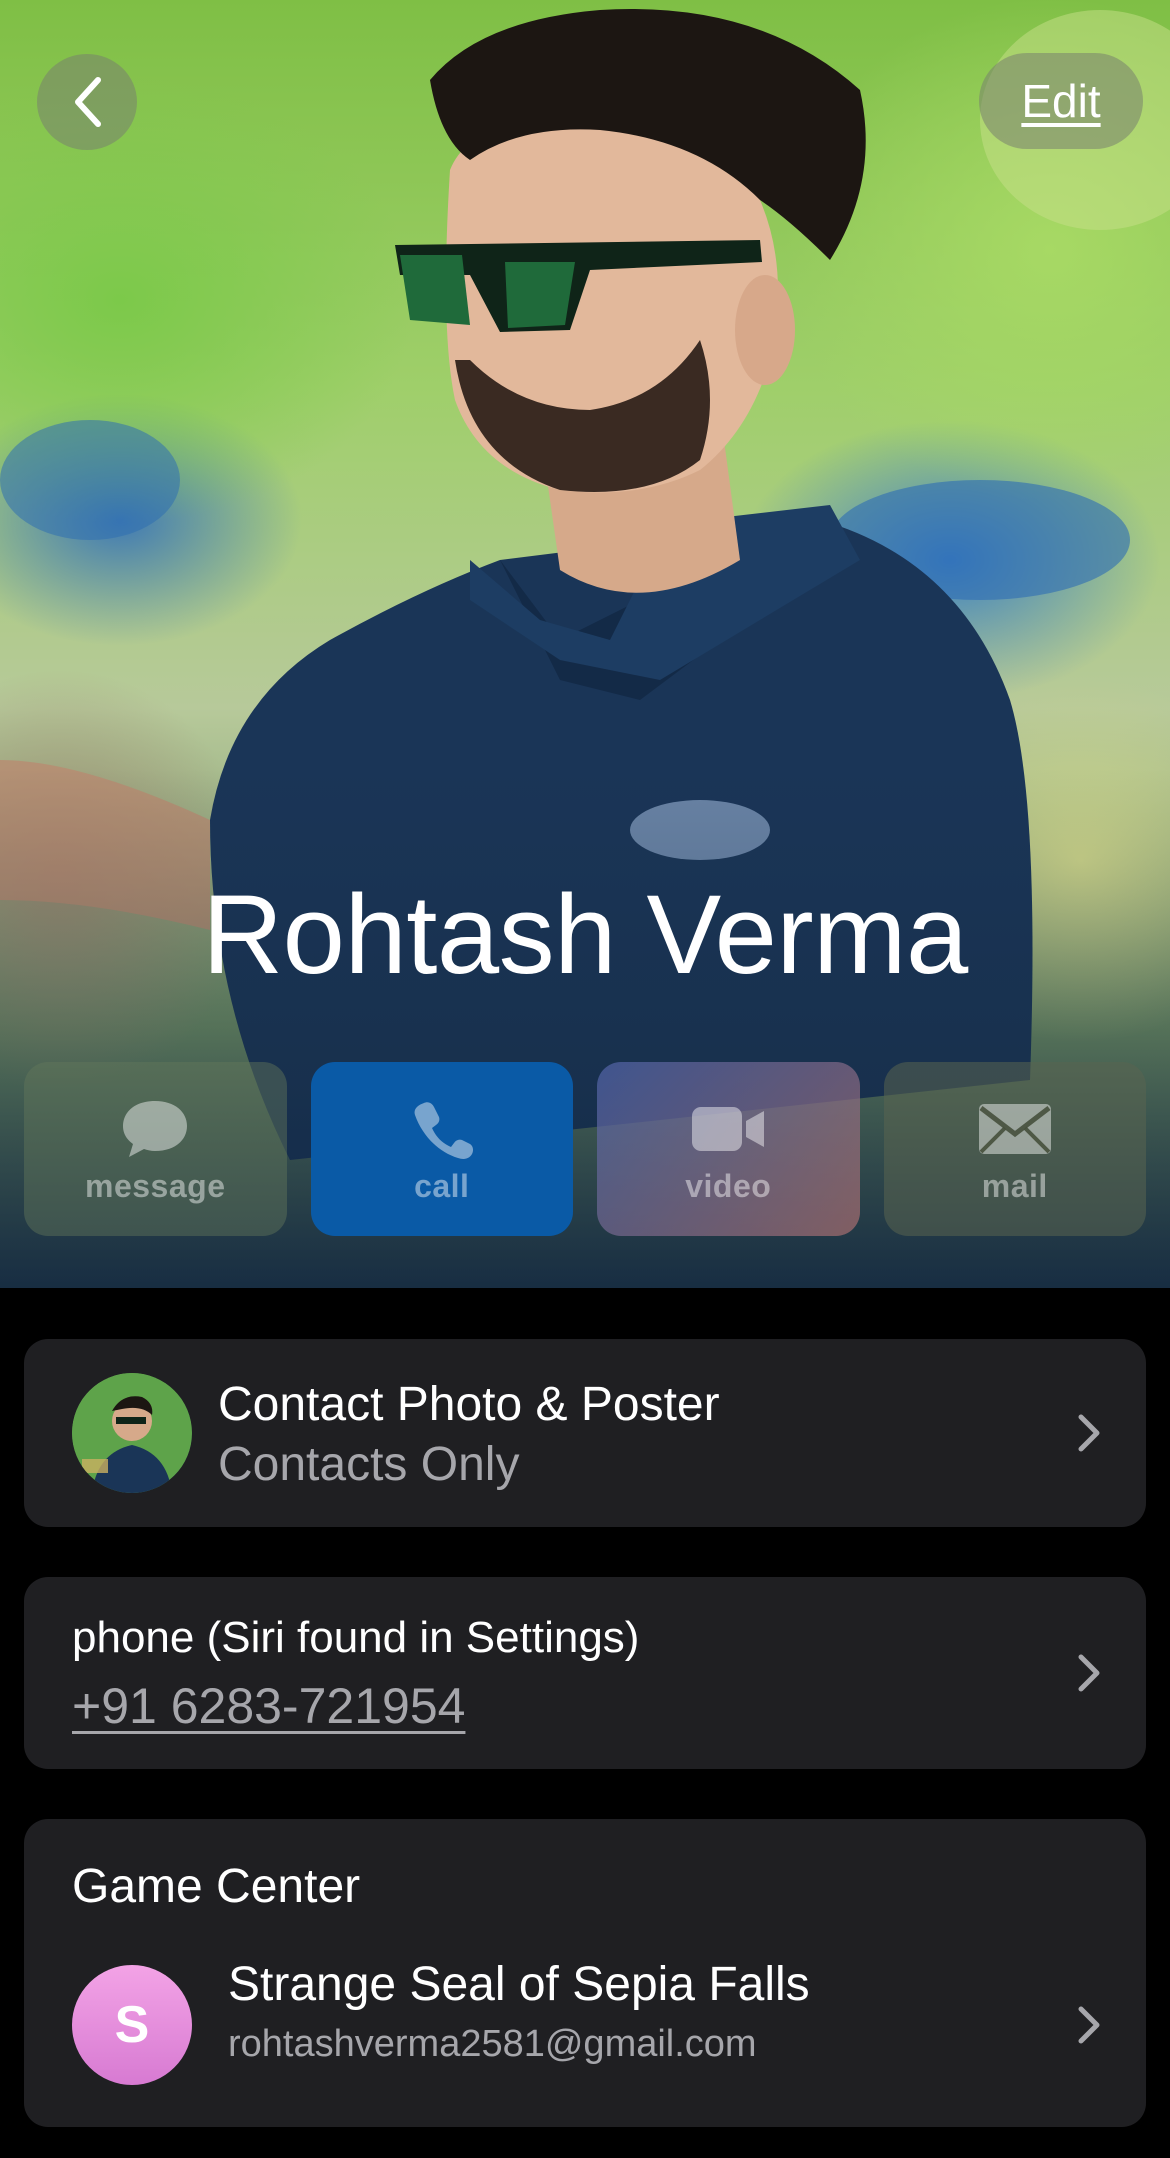  I want to click on phone-icon, so click(443, 1130).